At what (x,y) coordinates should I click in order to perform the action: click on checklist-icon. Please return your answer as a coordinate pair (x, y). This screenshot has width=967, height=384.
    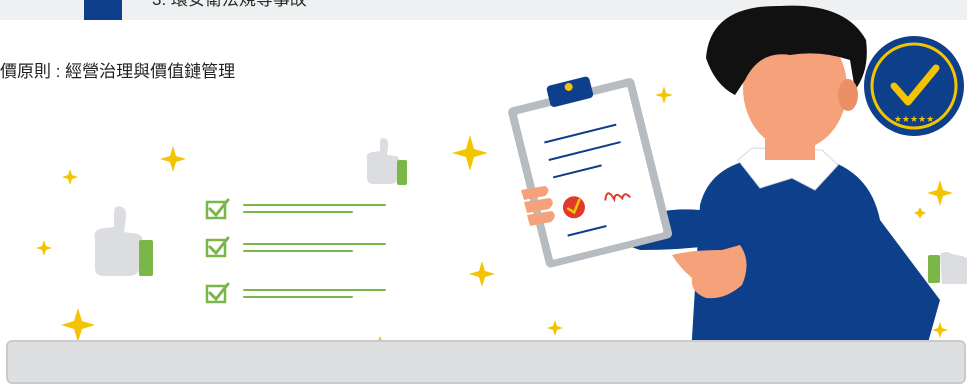
    Looking at the image, I should click on (295, 251).